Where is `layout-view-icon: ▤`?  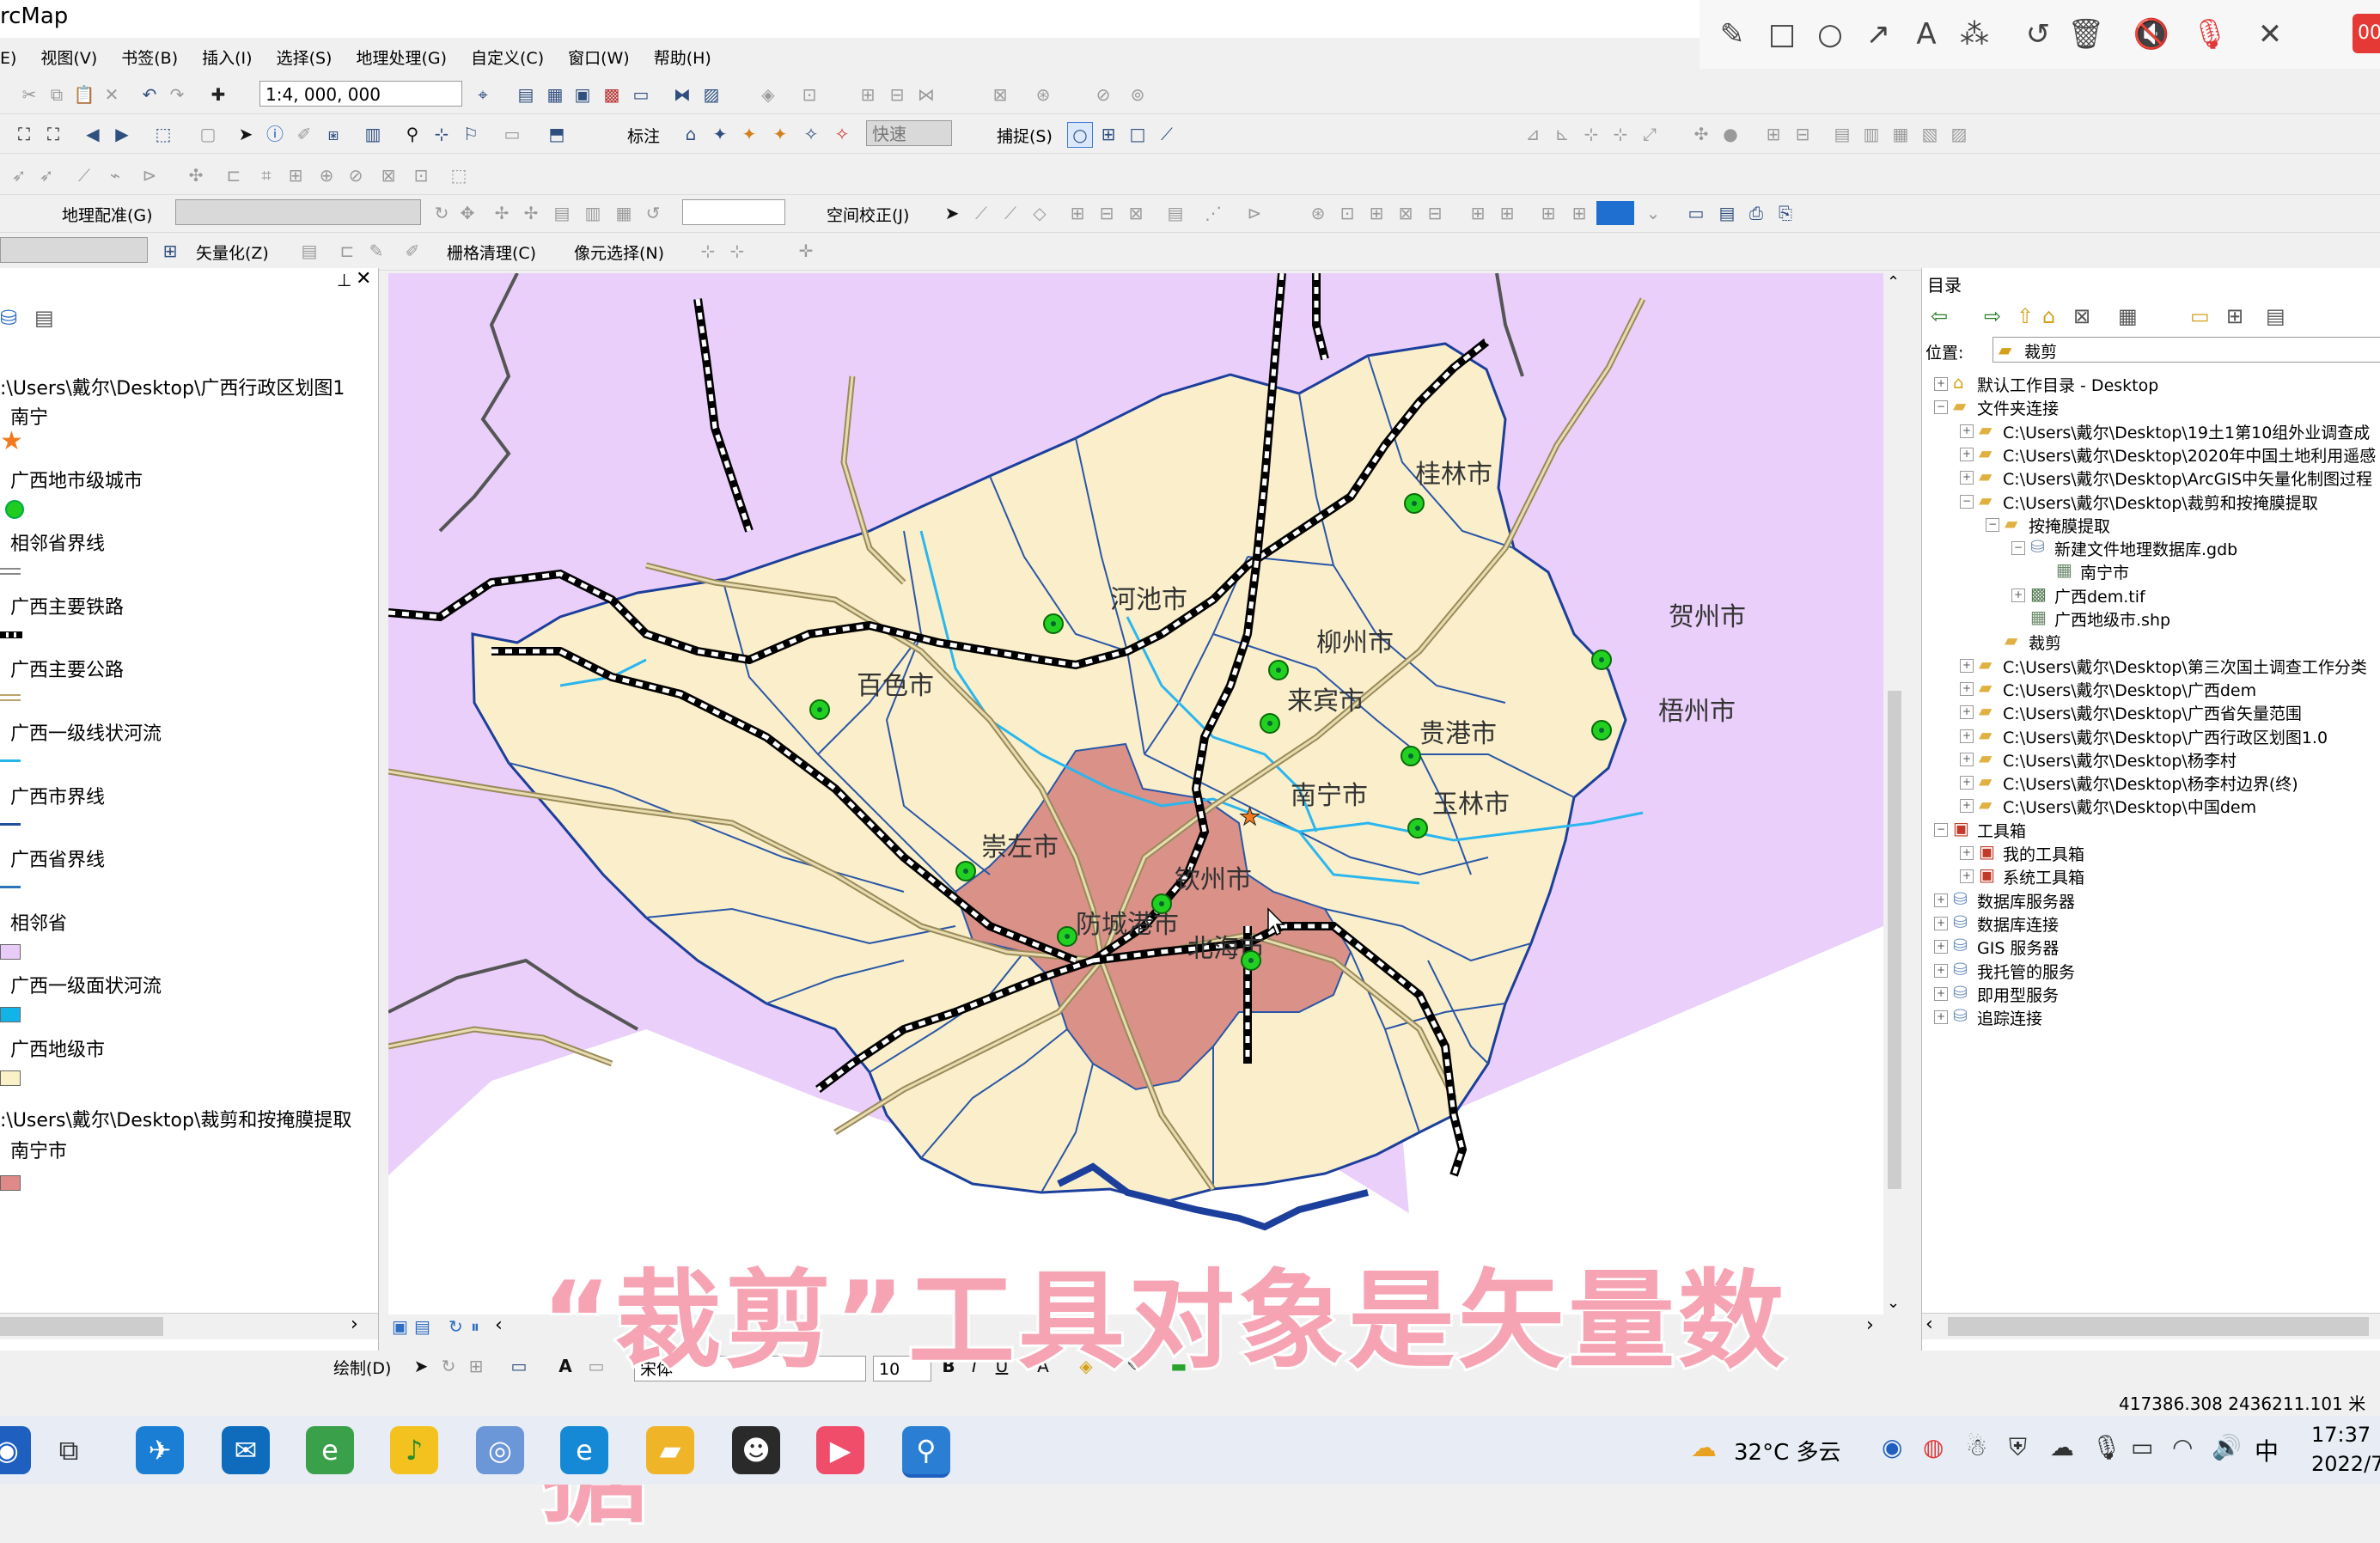
layout-view-icon: ▤ is located at coordinates (422, 1326).